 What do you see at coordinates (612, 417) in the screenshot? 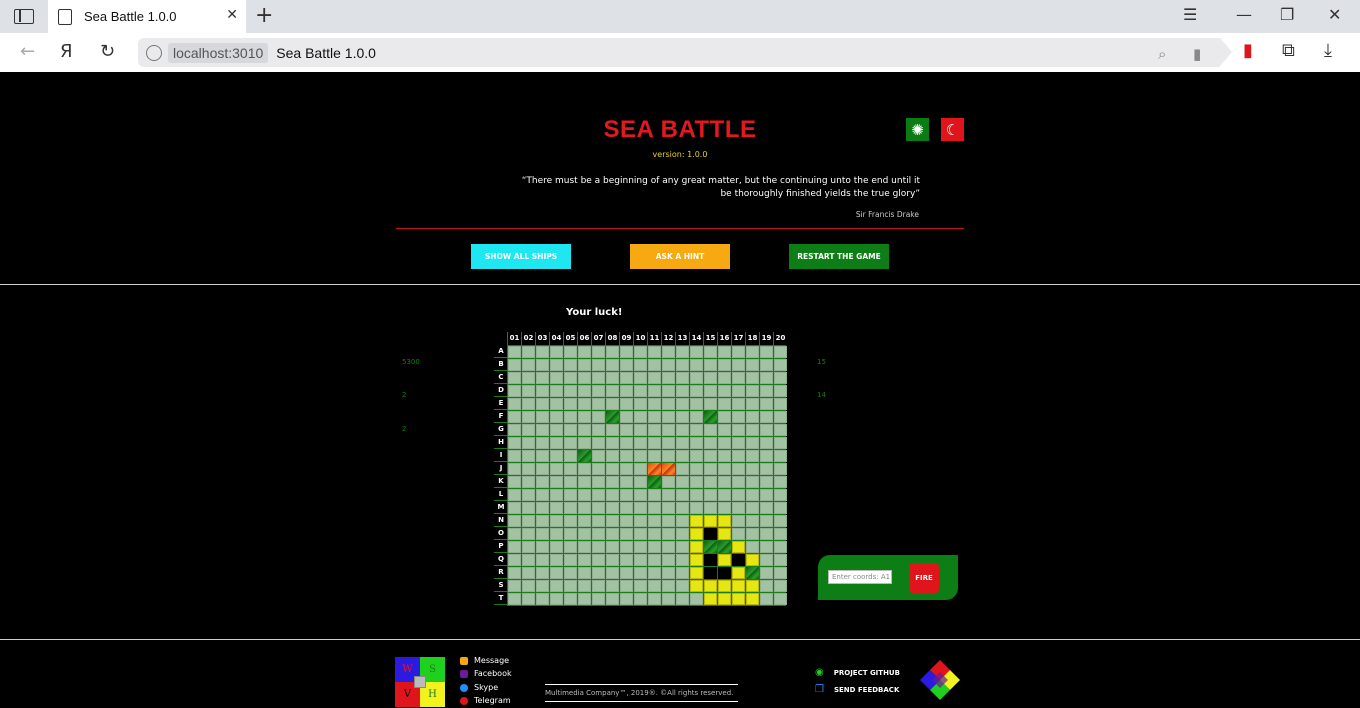
I see `board-cell-miss` at bounding box center [612, 417].